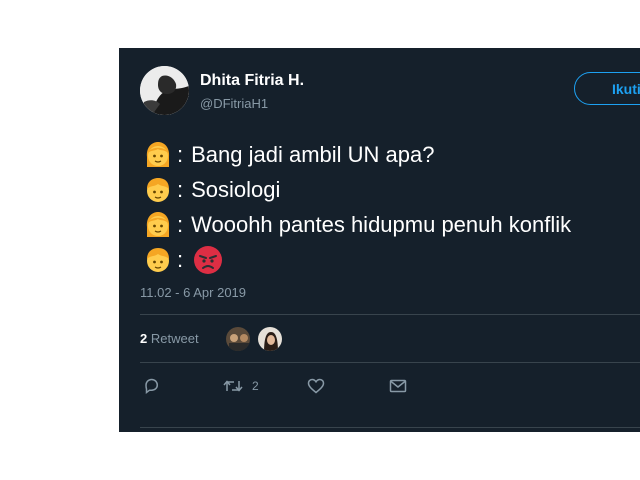  I want to click on author-avatar, so click(164, 90).